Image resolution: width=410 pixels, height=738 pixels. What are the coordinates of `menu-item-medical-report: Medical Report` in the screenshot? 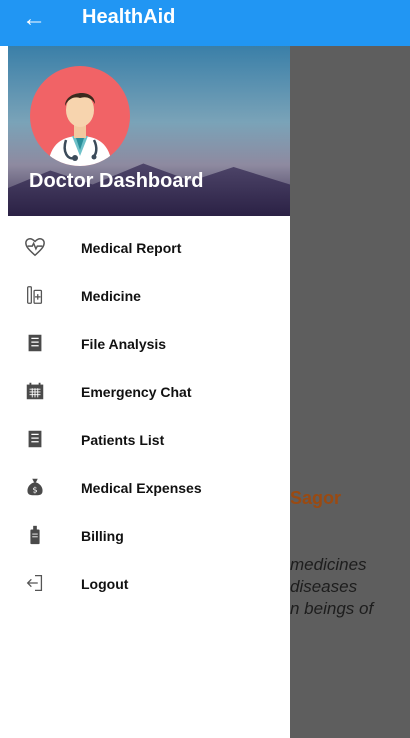 It's located at (149, 248).